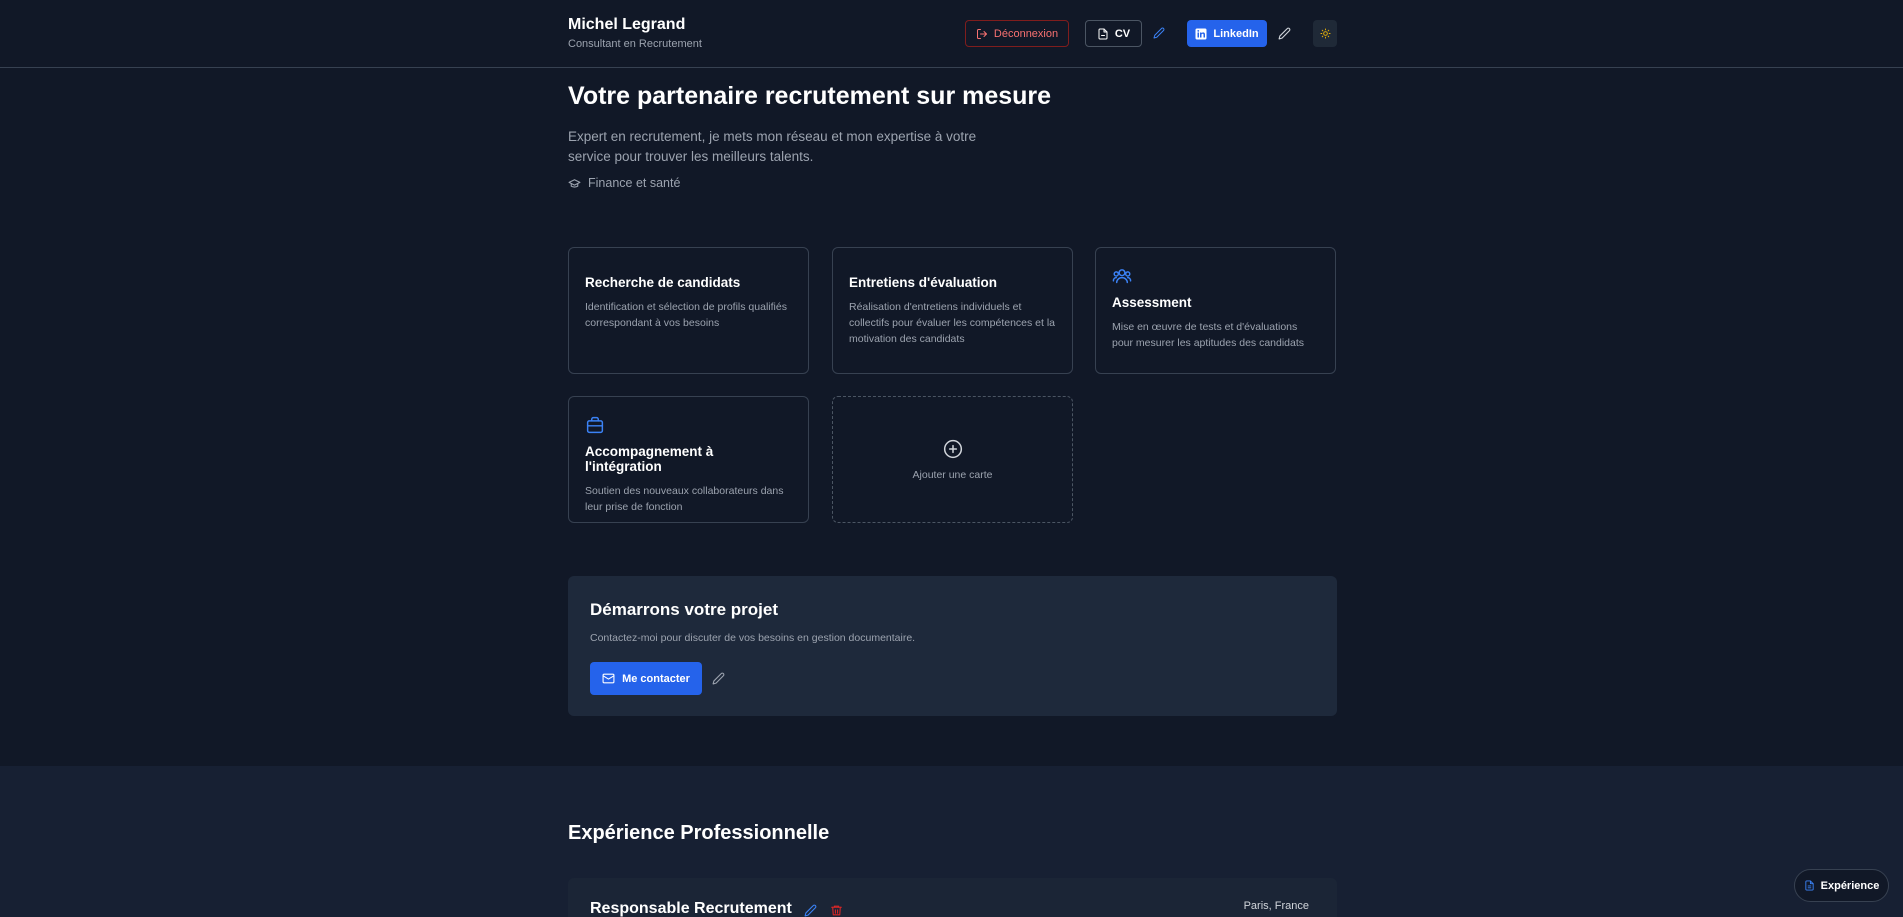  Describe the element at coordinates (1276, 906) in the screenshot. I see `experience-location: Paris, France` at that location.